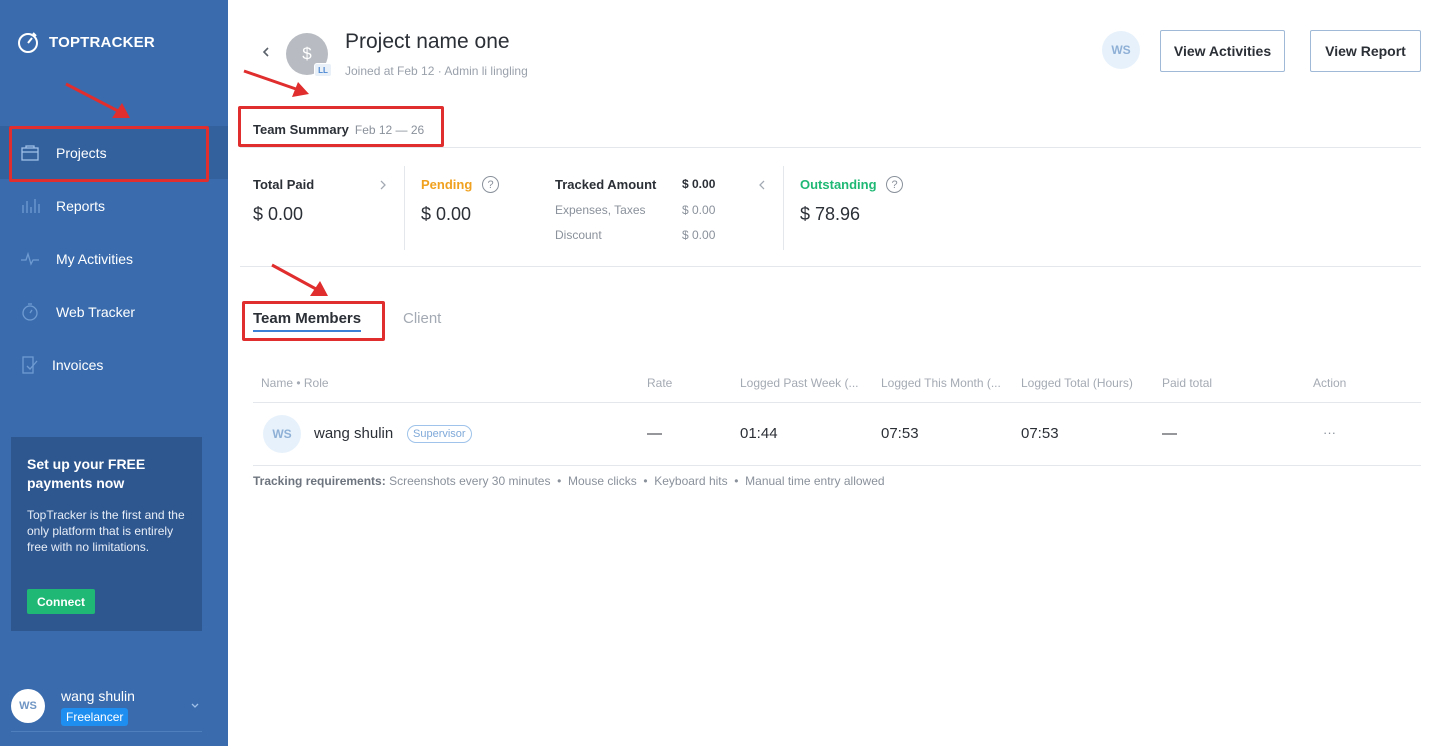 This screenshot has width=1440, height=746. Describe the element at coordinates (699, 210) in the screenshot. I see `expenses-value: $ 0.00` at that location.